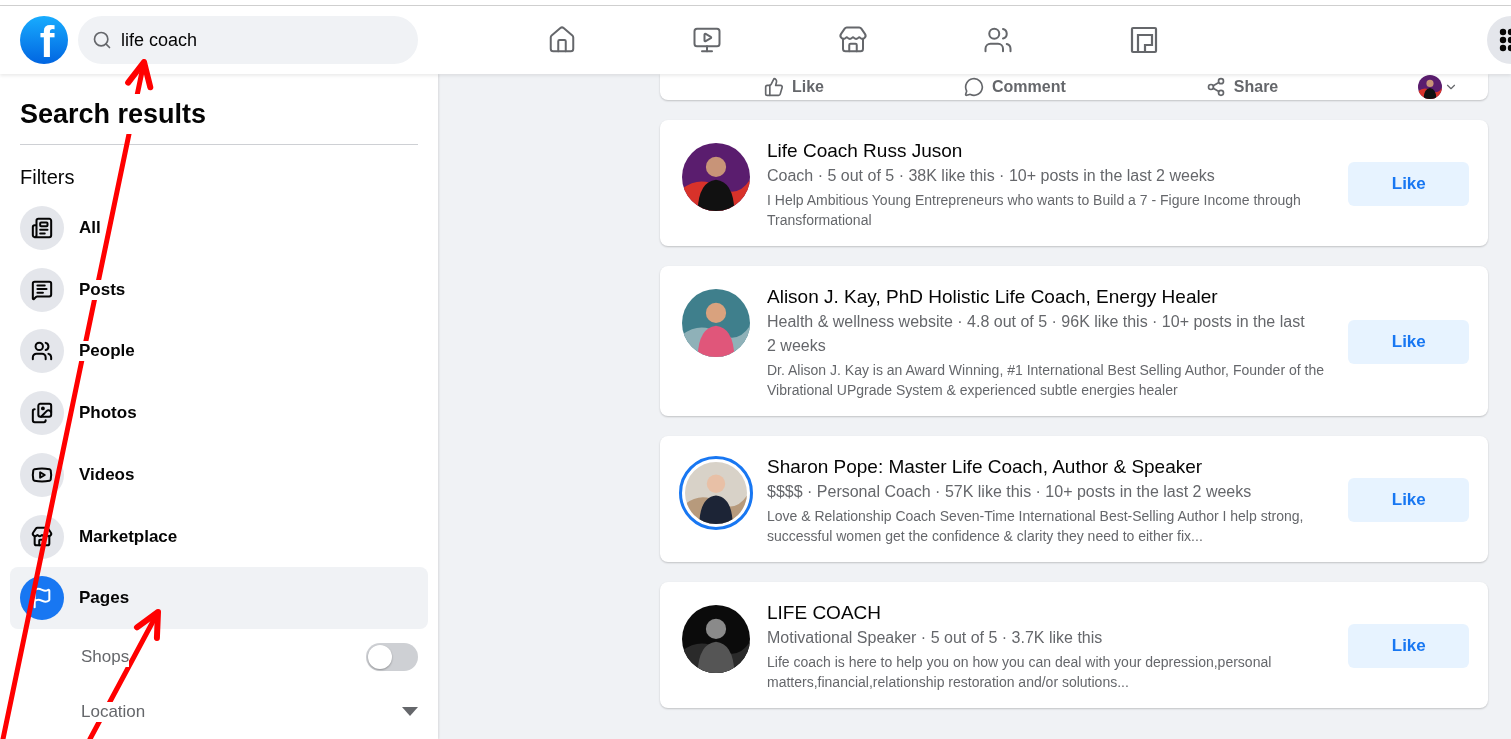 The image size is (1511, 739). I want to click on toggle-switch, so click(392, 656).